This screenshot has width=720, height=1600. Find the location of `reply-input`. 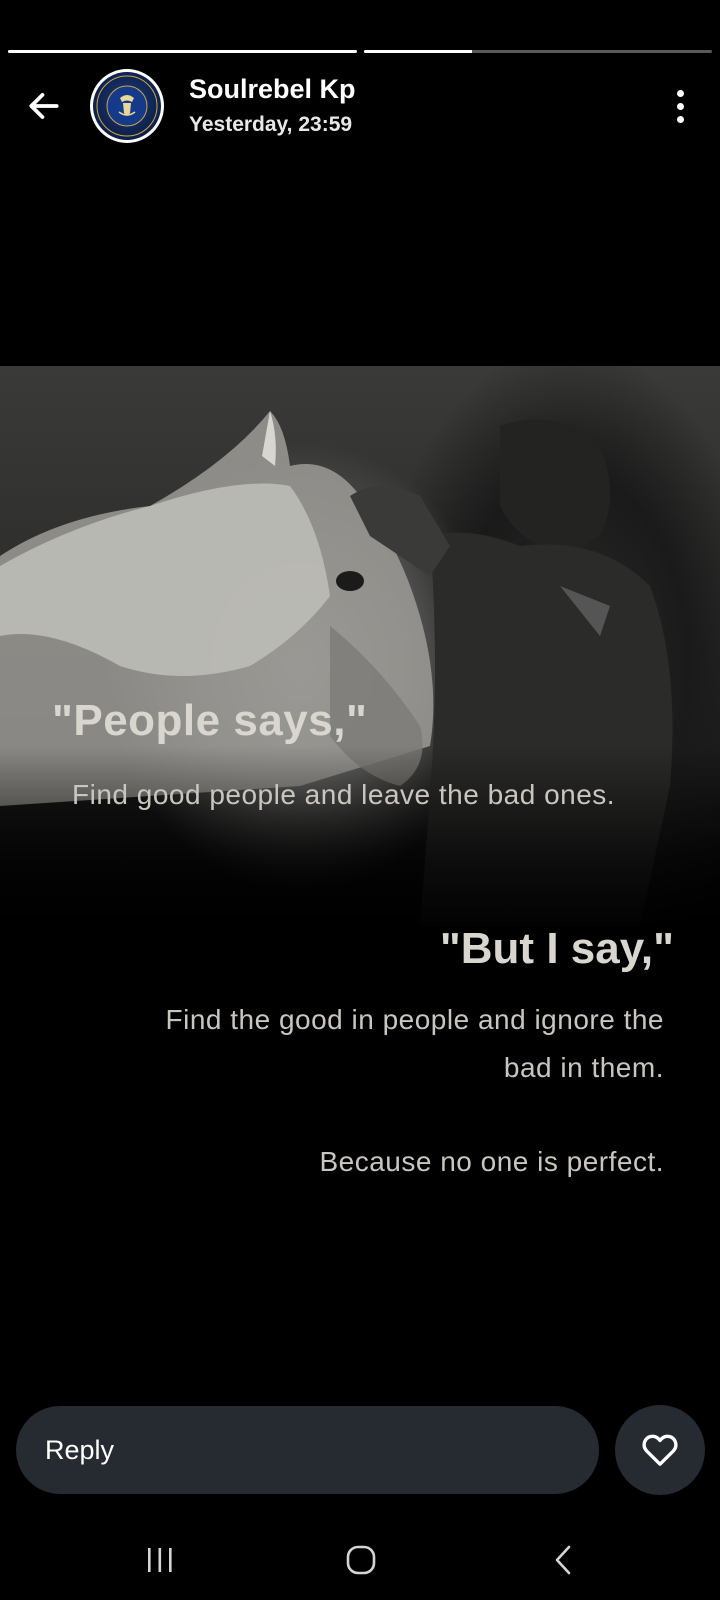

reply-input is located at coordinates (307, 1450).